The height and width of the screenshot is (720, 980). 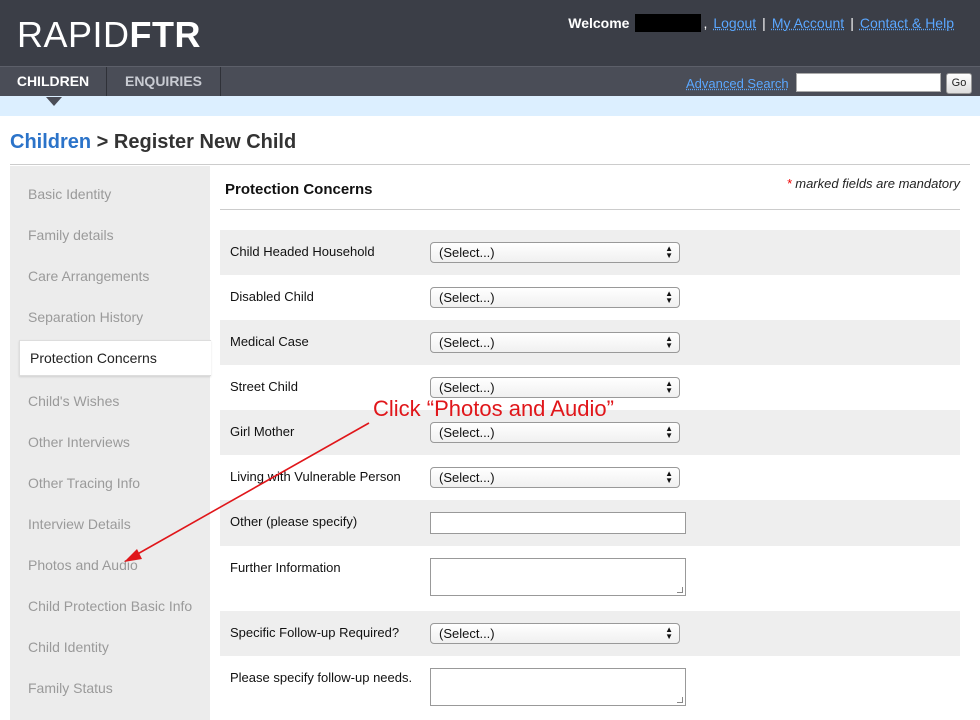 What do you see at coordinates (70, 688) in the screenshot?
I see `sidebar-item-family-status: Family Status` at bounding box center [70, 688].